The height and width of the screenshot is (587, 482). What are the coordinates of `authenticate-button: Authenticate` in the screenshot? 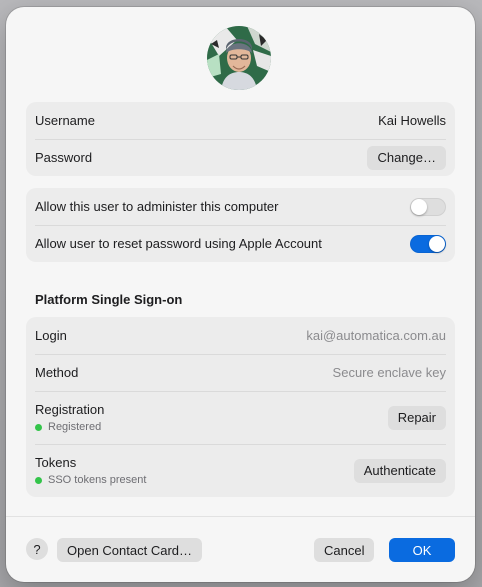 It's located at (399, 470).